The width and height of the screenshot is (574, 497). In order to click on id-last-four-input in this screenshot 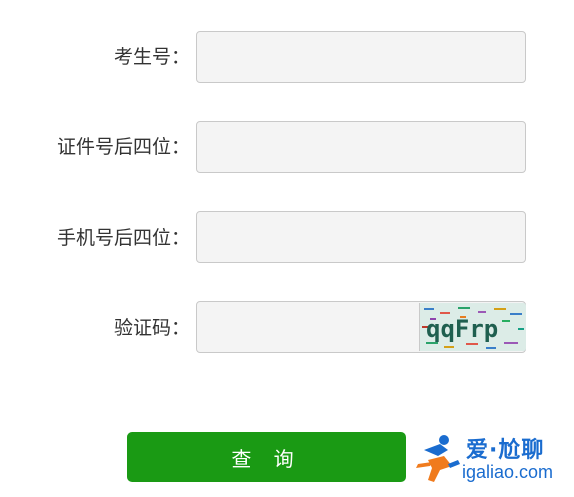, I will do `click(361, 147)`.